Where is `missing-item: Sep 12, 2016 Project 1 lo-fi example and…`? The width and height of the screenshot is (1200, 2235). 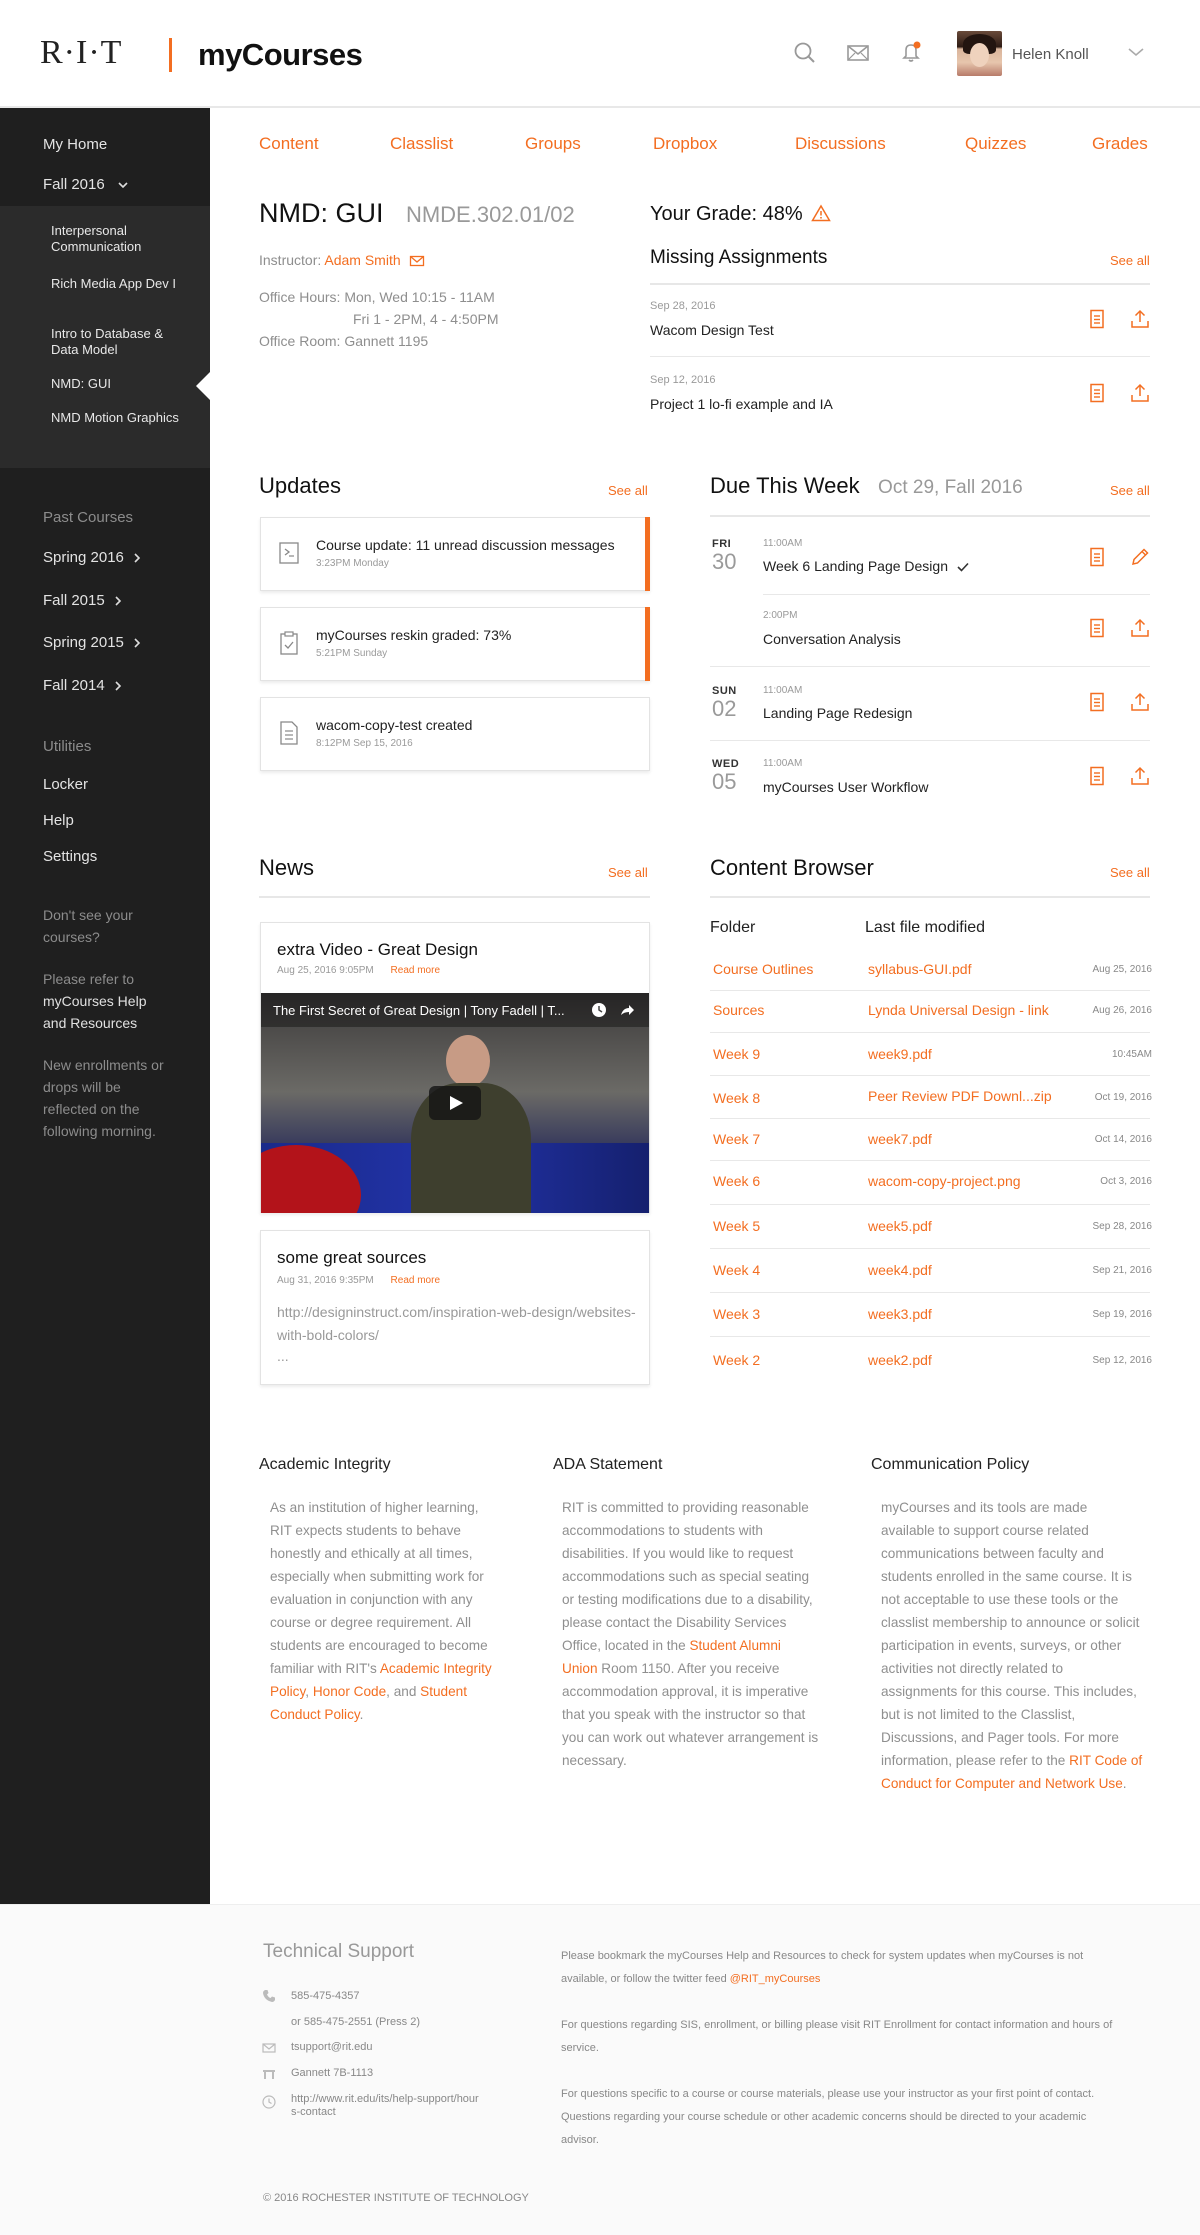 missing-item: Sep 12, 2016 Project 1 lo-fi example and… is located at coordinates (741, 393).